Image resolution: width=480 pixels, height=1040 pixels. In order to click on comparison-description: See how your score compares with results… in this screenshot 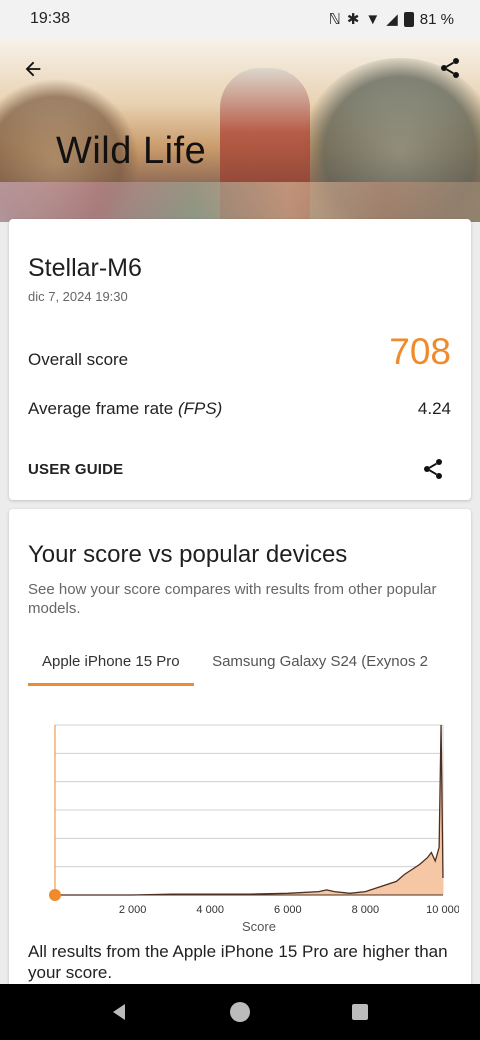, I will do `click(232, 599)`.